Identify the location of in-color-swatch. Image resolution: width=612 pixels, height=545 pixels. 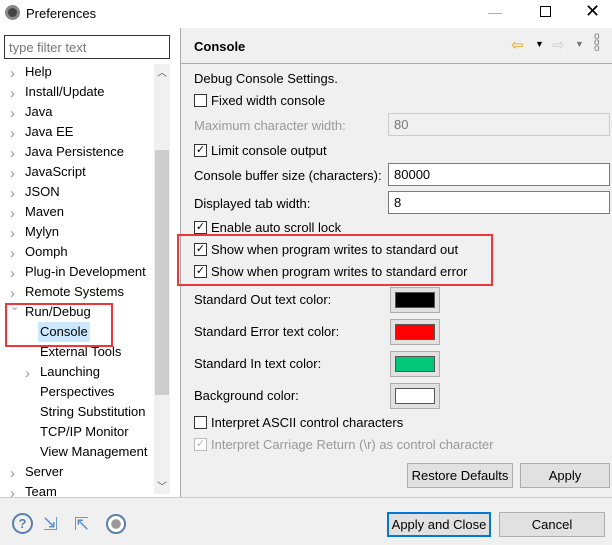
(415, 364).